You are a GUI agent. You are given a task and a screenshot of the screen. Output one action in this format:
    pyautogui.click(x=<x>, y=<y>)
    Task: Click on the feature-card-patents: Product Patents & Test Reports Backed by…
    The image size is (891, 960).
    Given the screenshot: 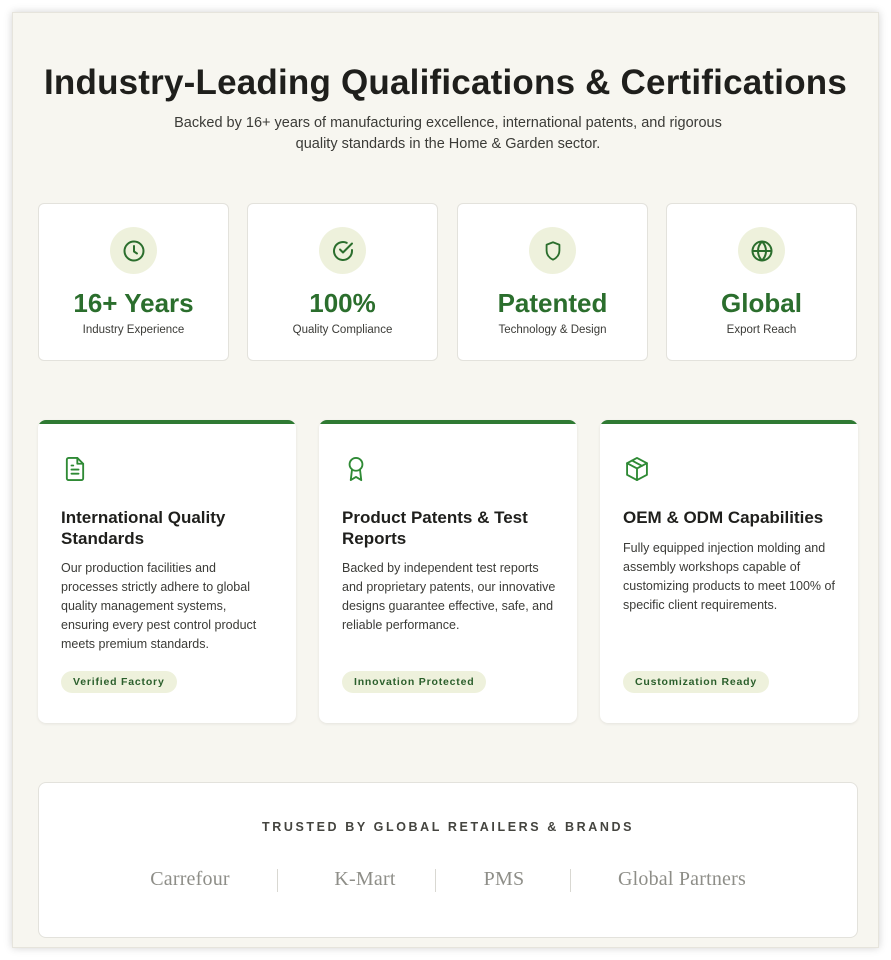 What is the action you would take?
    pyautogui.click(x=448, y=571)
    